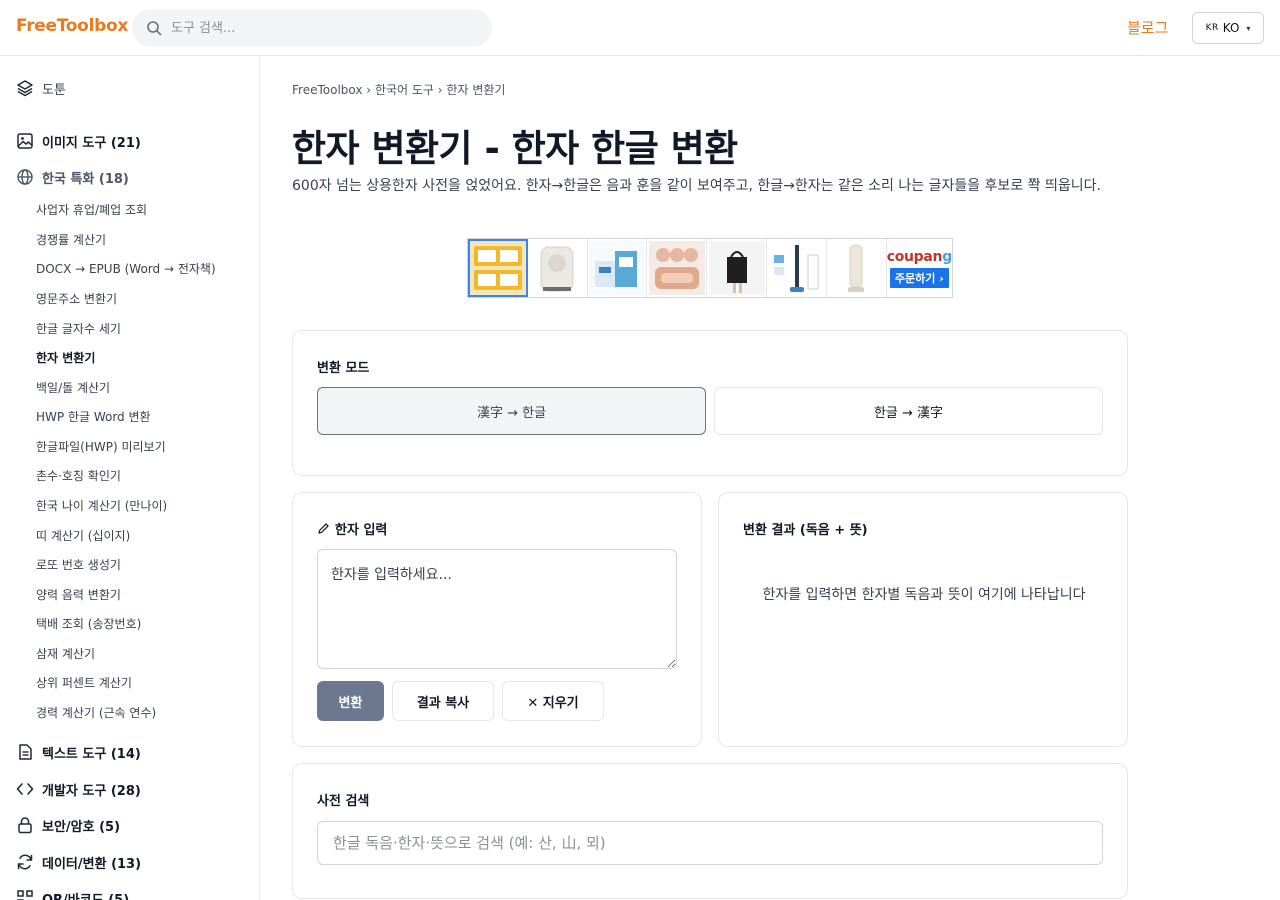 This screenshot has height=900, width=1280. I want to click on mode-label: 변환 모드, so click(343, 368).